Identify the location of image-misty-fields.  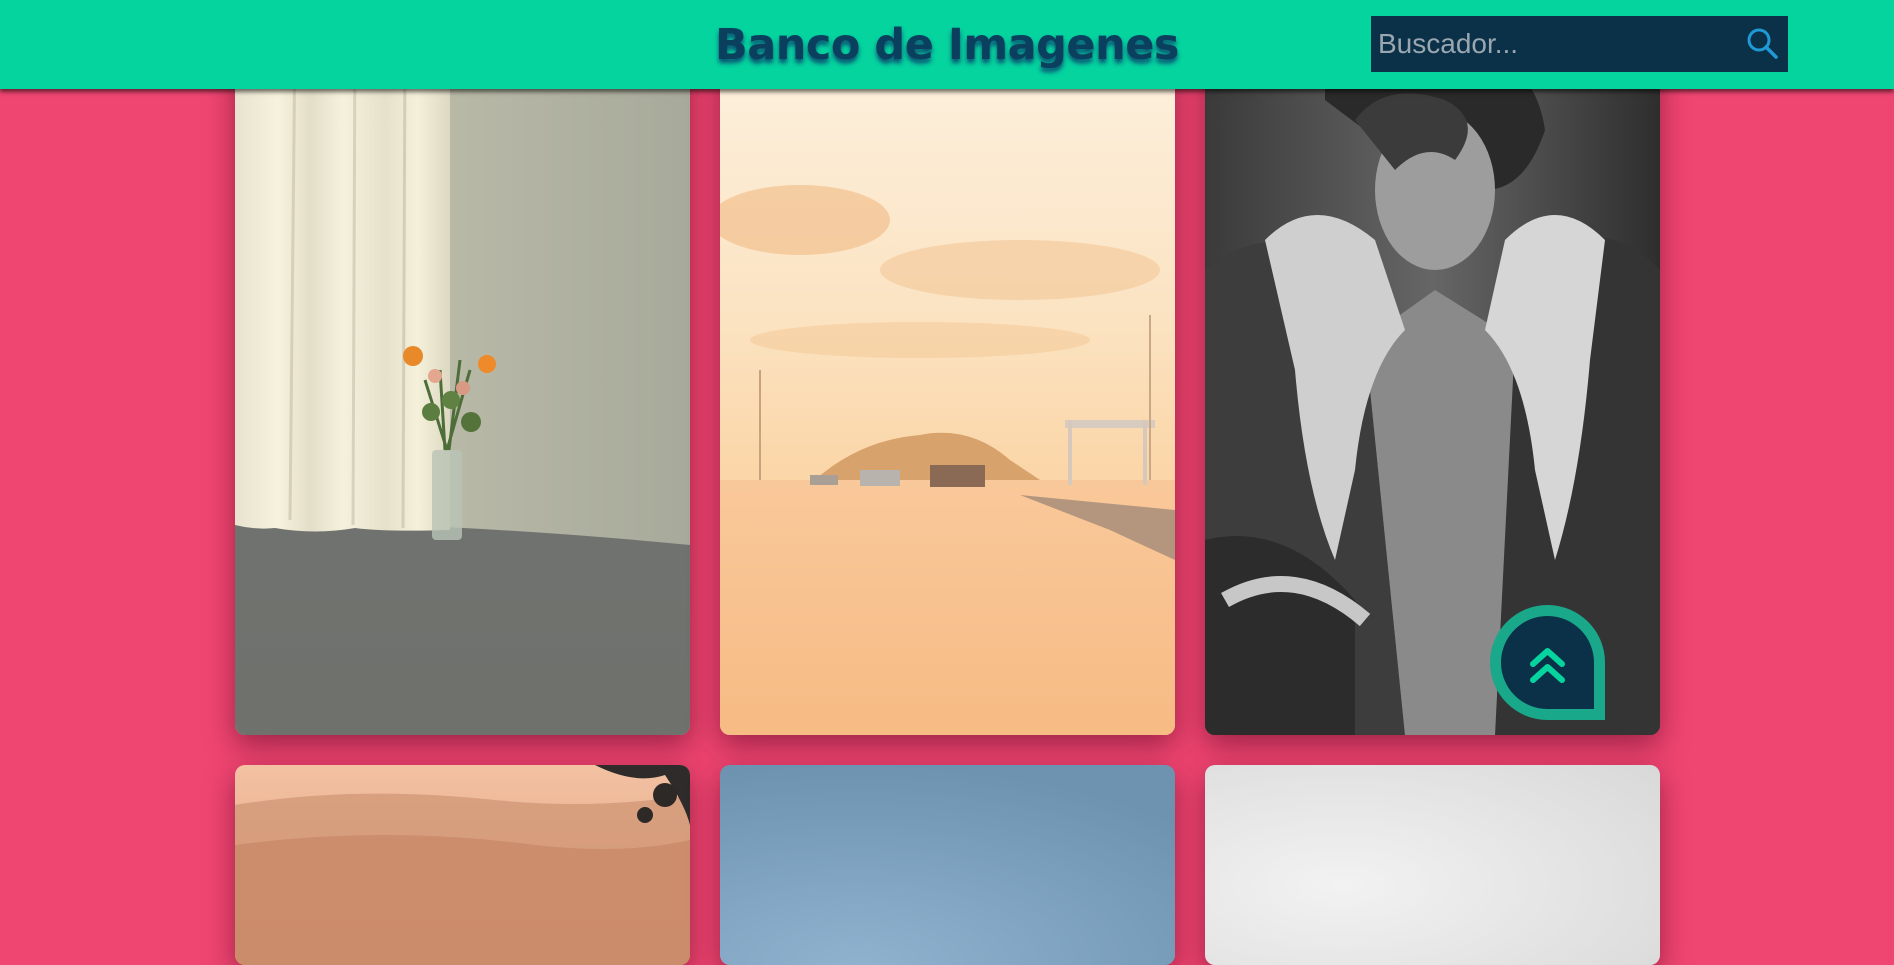
(462, 865).